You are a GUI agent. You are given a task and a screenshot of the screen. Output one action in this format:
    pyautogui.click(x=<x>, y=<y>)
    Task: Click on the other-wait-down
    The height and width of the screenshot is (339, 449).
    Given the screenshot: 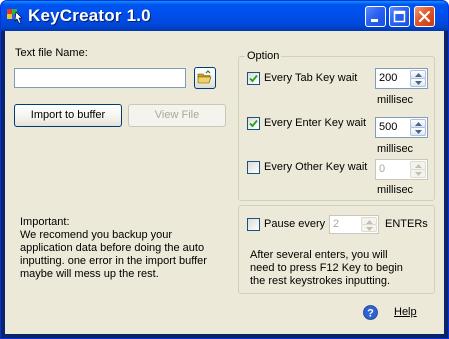 What is the action you would take?
    pyautogui.click(x=418, y=173)
    